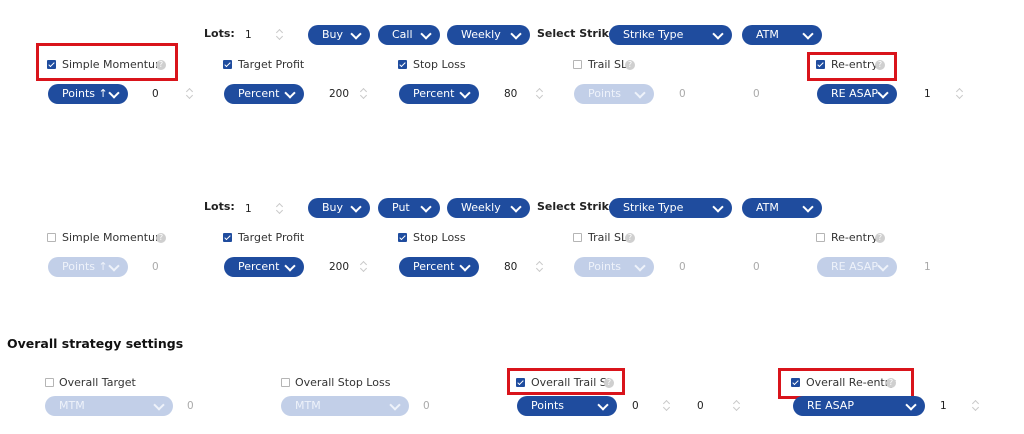 The image size is (1024, 434). What do you see at coordinates (426, 406) in the screenshot?
I see `overall-stop-loss-input: 0` at bounding box center [426, 406].